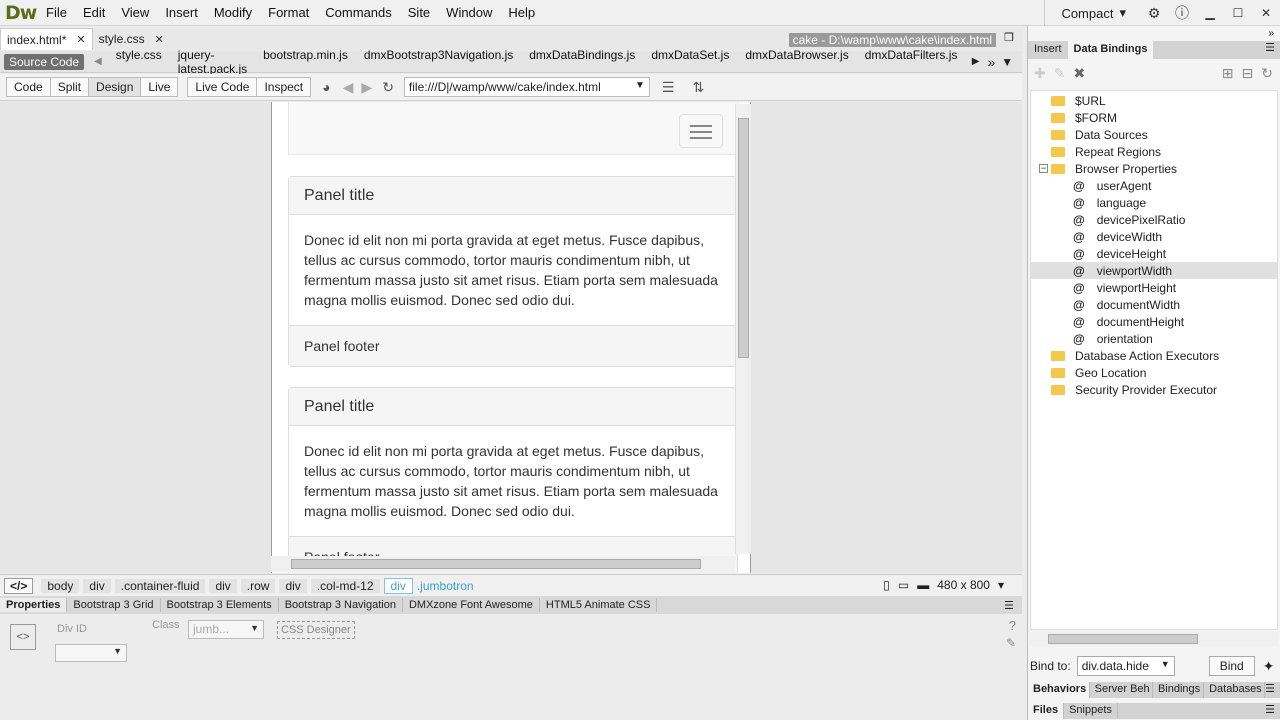 Image resolution: width=1280 pixels, height=720 pixels. I want to click on info-icon: ⓘ, so click(1182, 13).